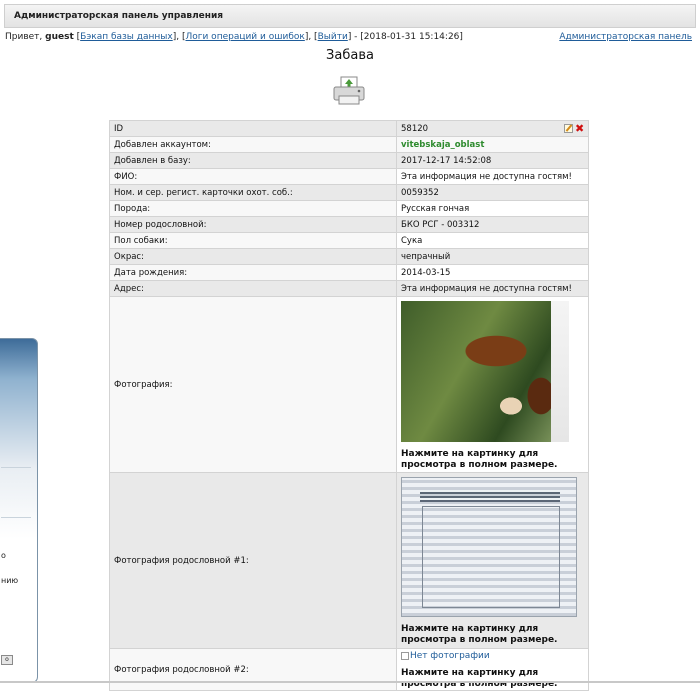  What do you see at coordinates (3, 555) in the screenshot?
I see `side-text: о` at bounding box center [3, 555].